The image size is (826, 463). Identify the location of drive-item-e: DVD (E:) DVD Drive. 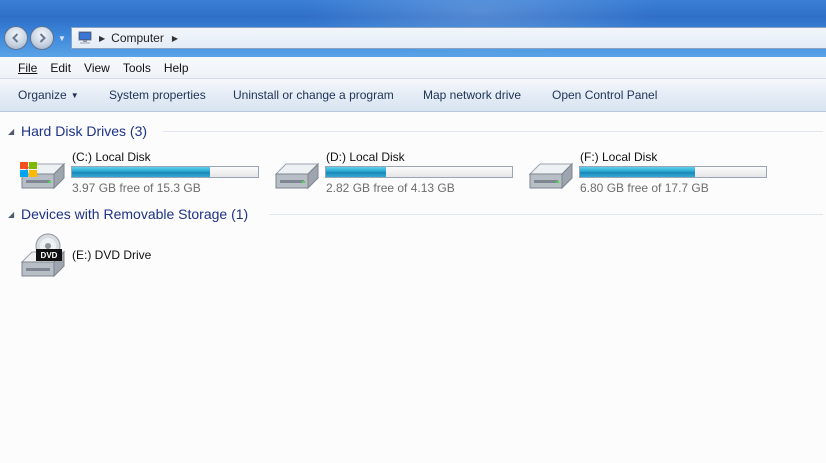
(143, 255).